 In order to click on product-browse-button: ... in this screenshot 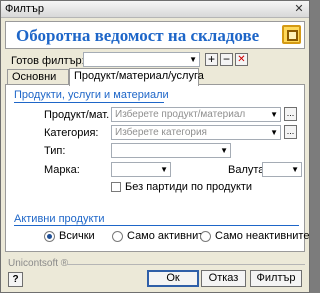, I will do `click(290, 114)`.